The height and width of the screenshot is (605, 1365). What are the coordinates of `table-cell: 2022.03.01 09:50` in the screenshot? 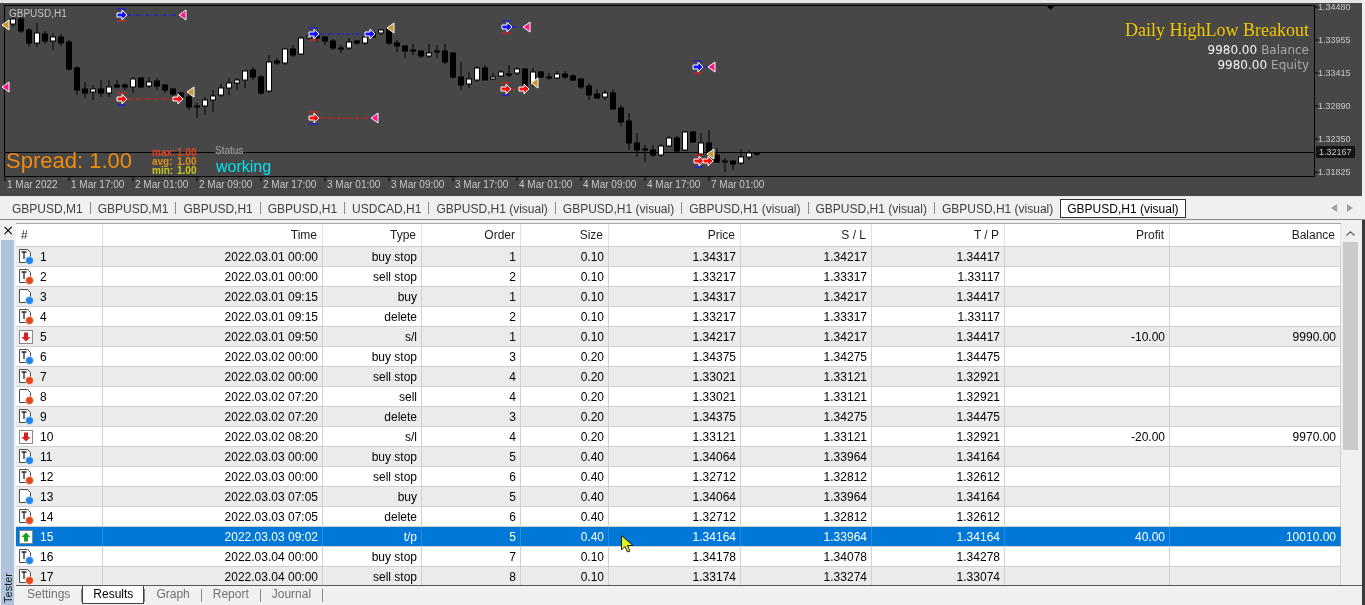 It's located at (213, 336).